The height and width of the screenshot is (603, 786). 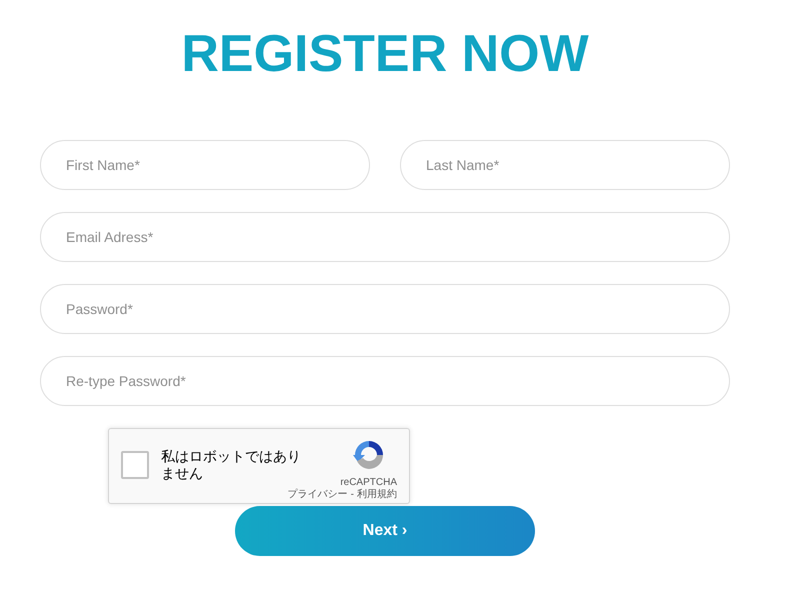 I want to click on terms-link: 利用規約, so click(x=377, y=495).